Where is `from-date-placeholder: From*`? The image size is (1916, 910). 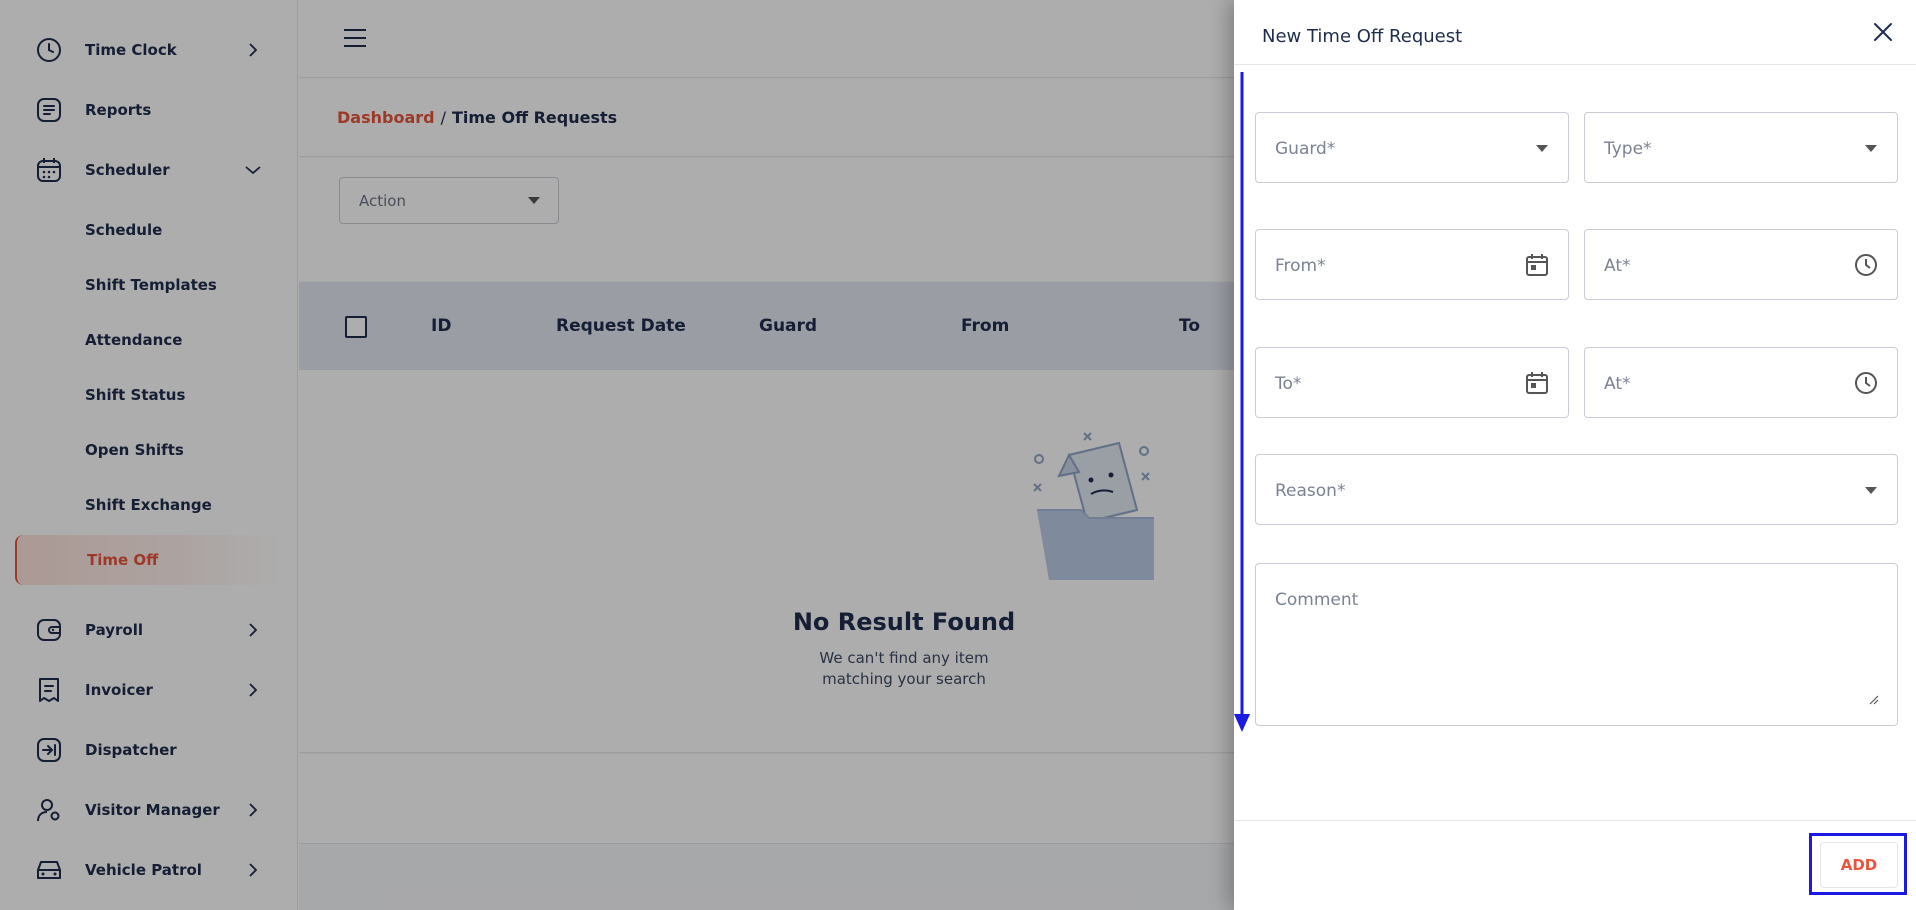
from-date-placeholder: From* is located at coordinates (1300, 266).